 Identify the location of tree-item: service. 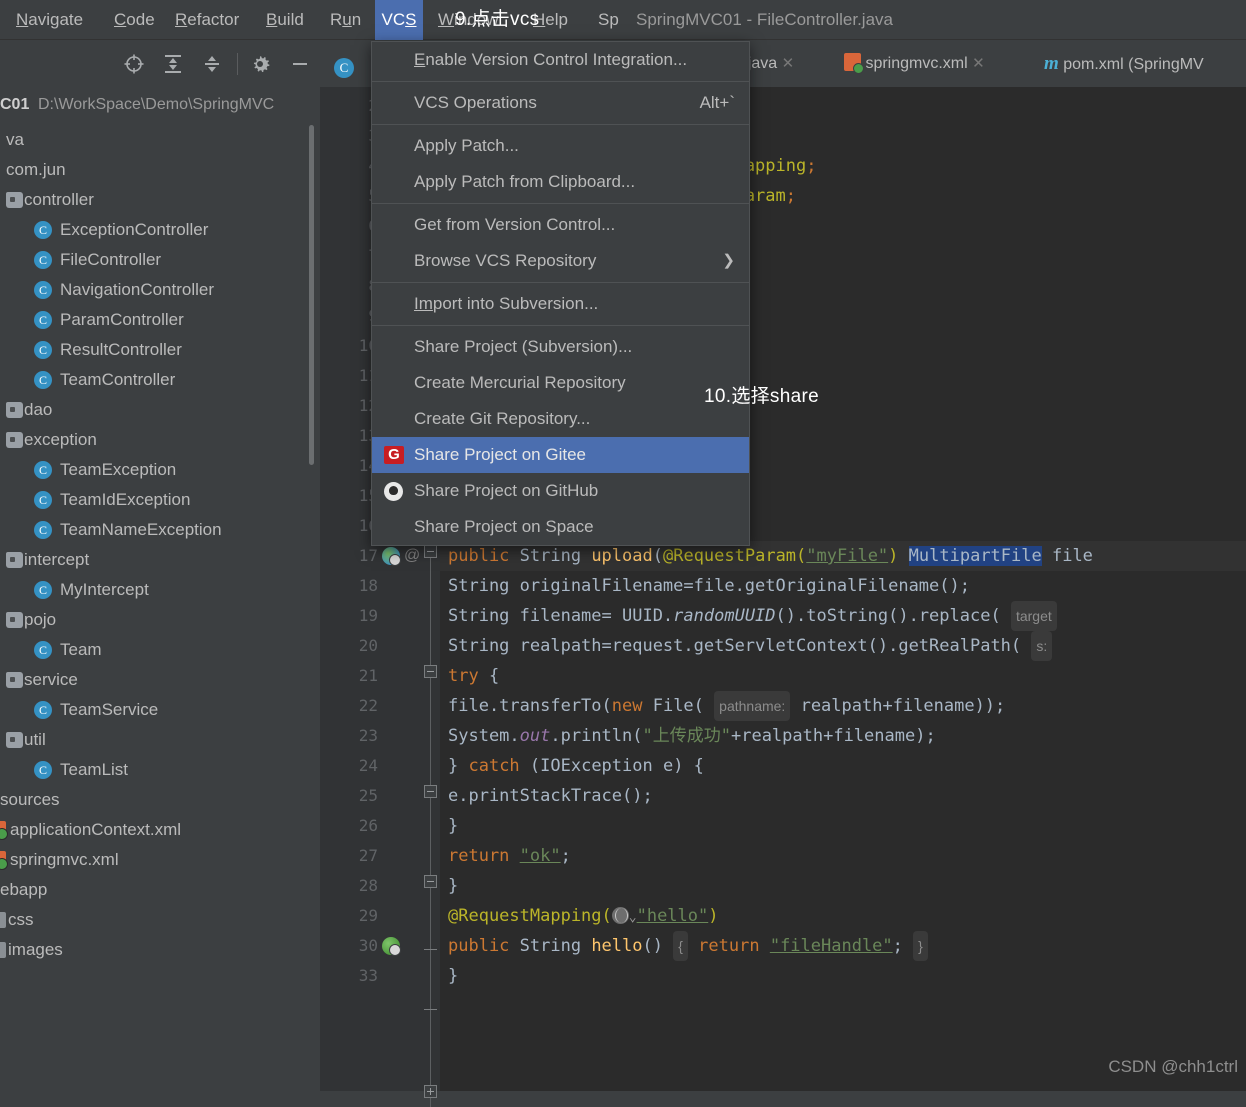
(160, 680).